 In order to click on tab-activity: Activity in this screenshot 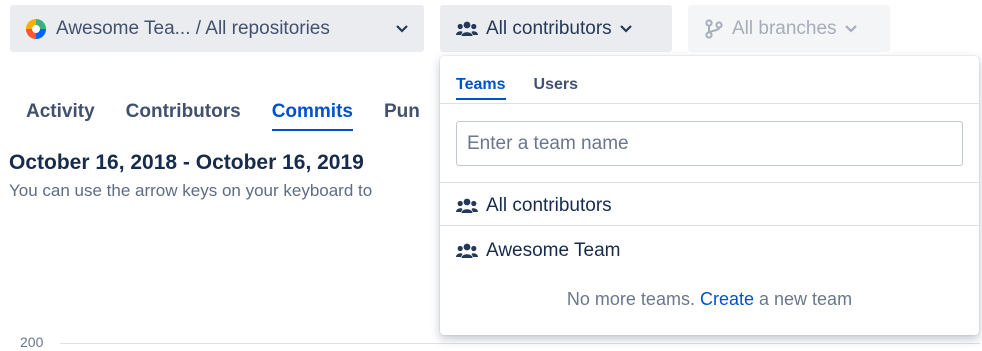, I will do `click(60, 116)`.